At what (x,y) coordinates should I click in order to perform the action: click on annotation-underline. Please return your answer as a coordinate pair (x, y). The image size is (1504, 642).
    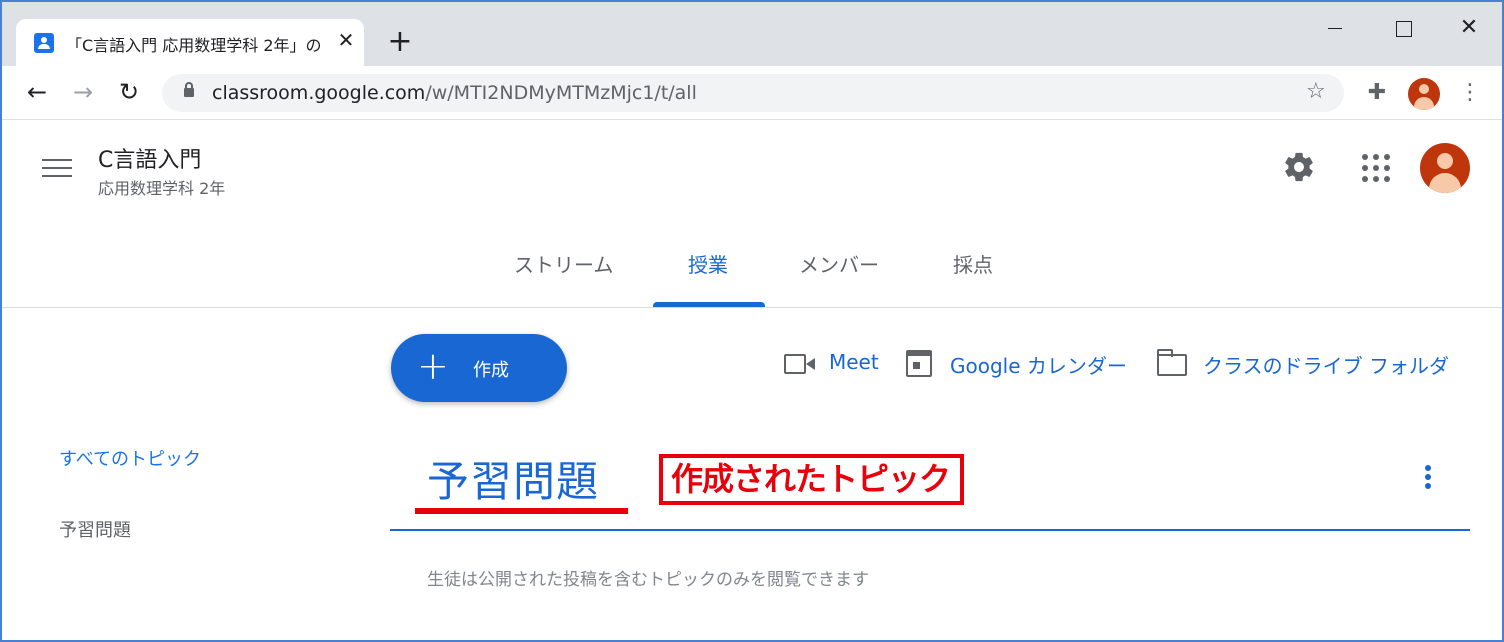
    Looking at the image, I should click on (521, 511).